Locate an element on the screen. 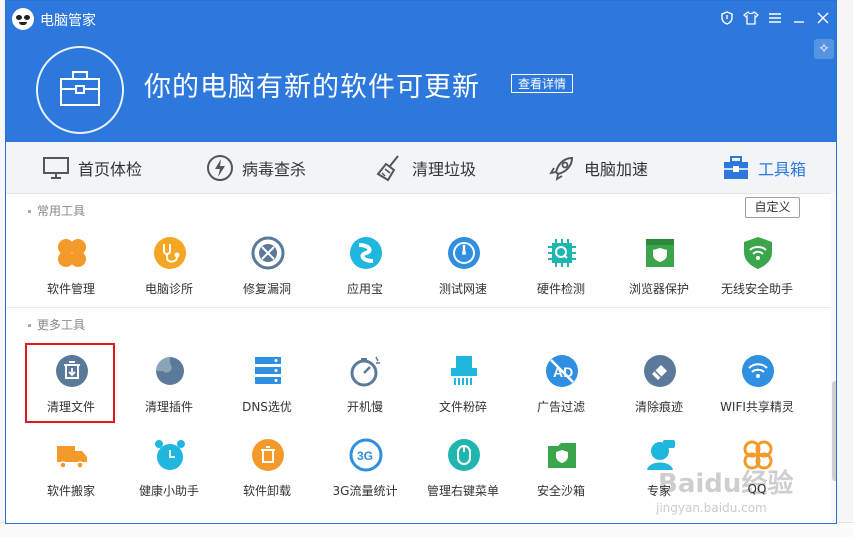 Image resolution: width=853 pixels, height=537 pixels. alarm-clock-icon is located at coordinates (170, 455).